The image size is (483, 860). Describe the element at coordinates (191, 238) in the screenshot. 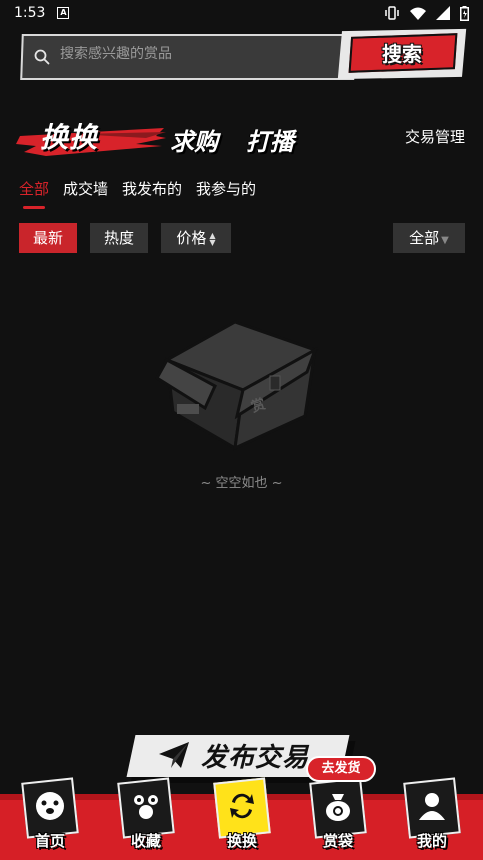

I see `sort-price-label: 价格` at that location.